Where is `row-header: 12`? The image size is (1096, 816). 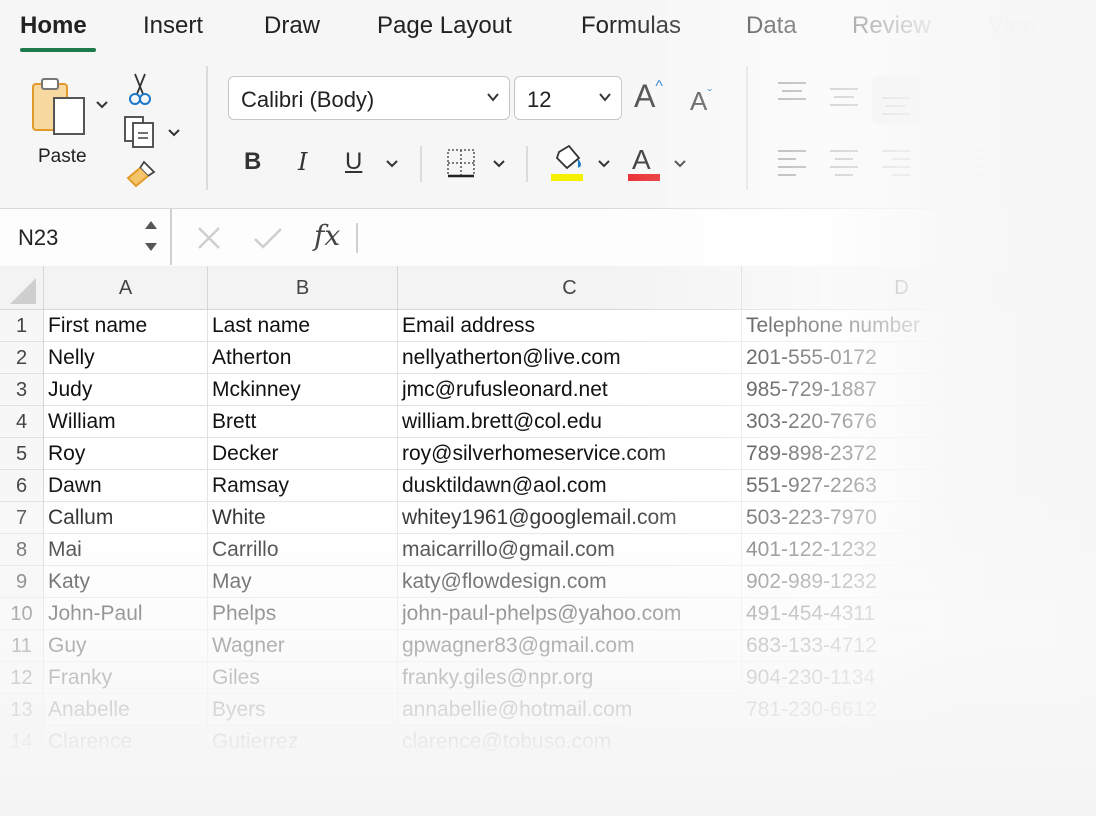
row-header: 12 is located at coordinates (22, 678).